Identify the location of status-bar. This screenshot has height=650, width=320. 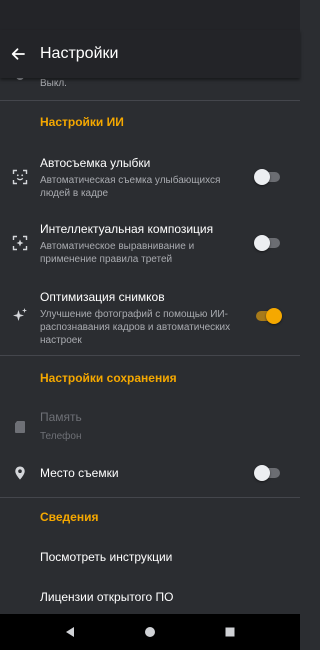
(150, 15).